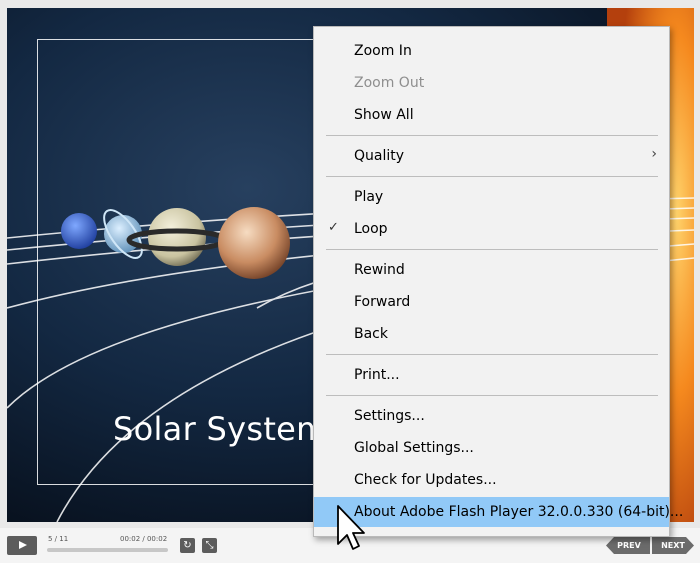 The image size is (700, 563). I want to click on menu-item-forward: Forward, so click(491, 302).